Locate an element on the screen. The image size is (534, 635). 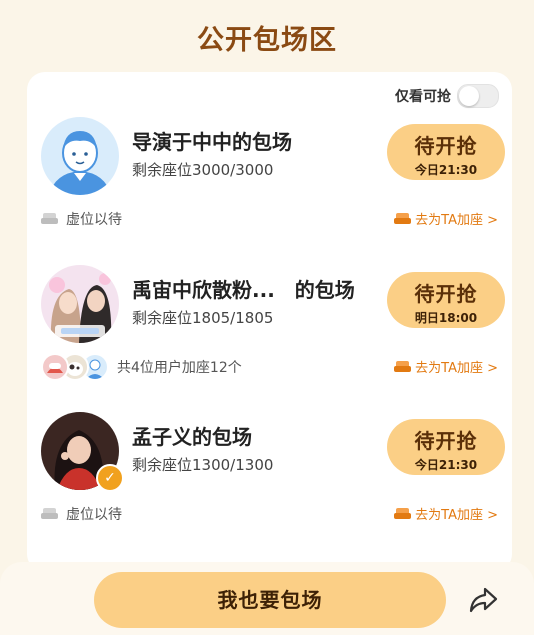
room-name: 导演于中中的包场 is located at coordinates (212, 142).